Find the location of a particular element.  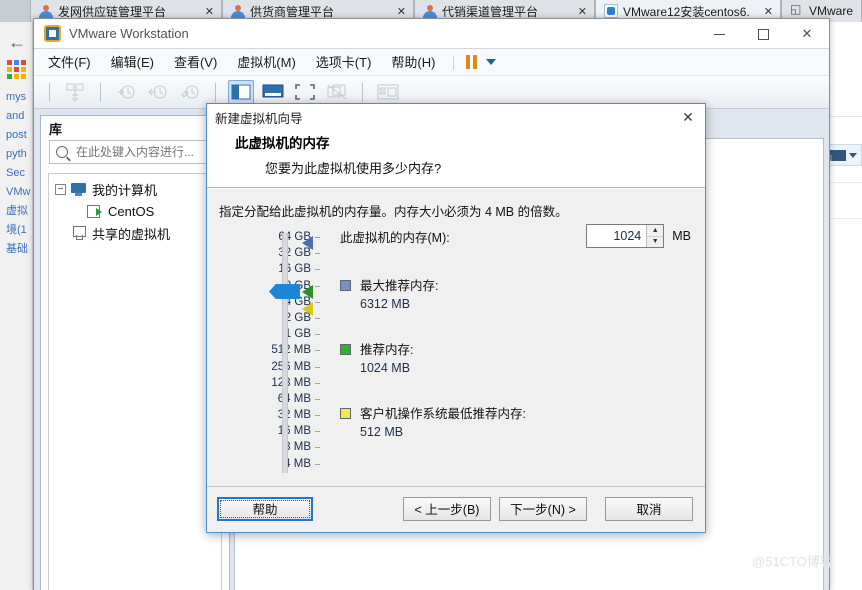

scale-label: 128 MB is located at coordinates (279, 383).